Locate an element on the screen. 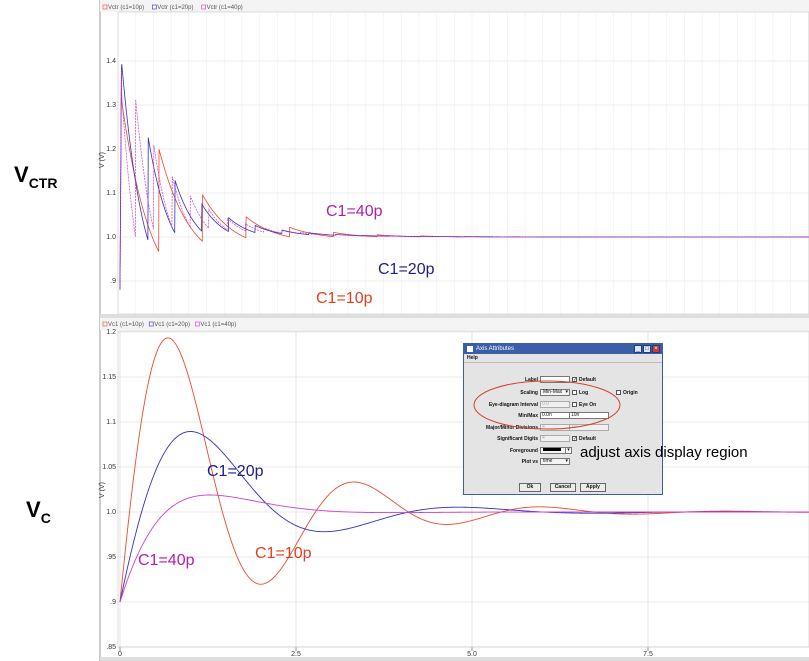 Image resolution: width=809 pixels, height=661 pixels. digits-input: 4 is located at coordinates (555, 438).